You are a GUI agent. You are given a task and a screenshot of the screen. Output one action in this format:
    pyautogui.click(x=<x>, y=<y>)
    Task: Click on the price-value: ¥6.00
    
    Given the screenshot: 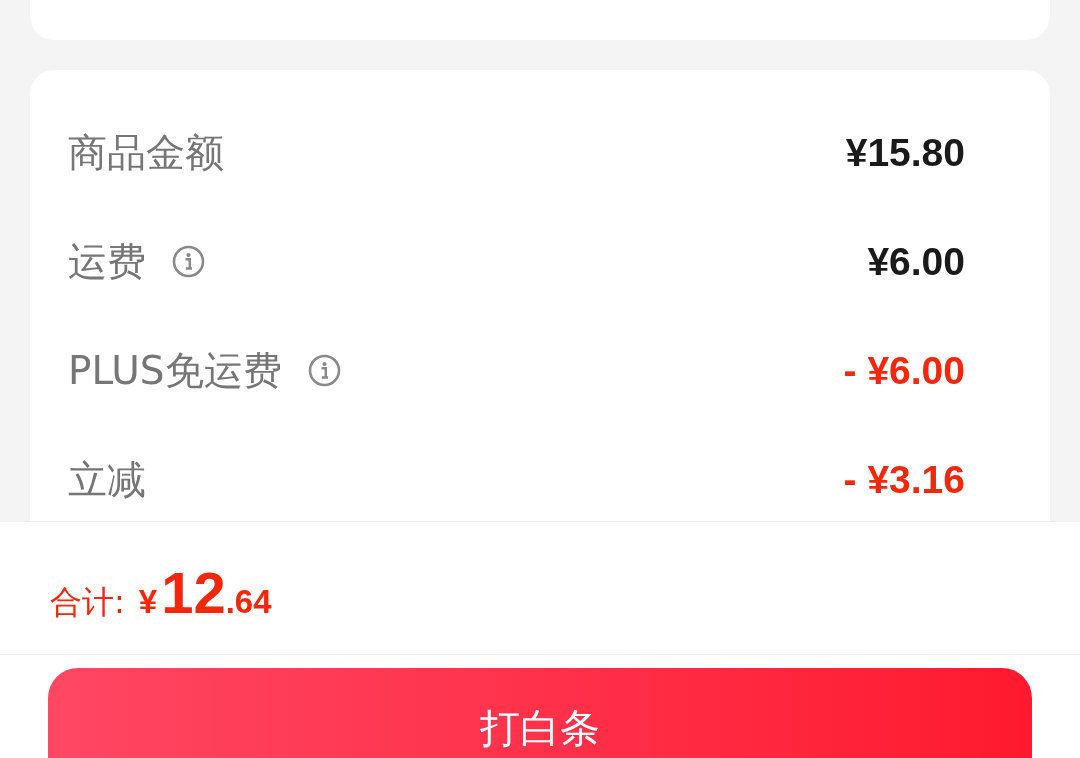 What is the action you would take?
    pyautogui.click(x=916, y=261)
    